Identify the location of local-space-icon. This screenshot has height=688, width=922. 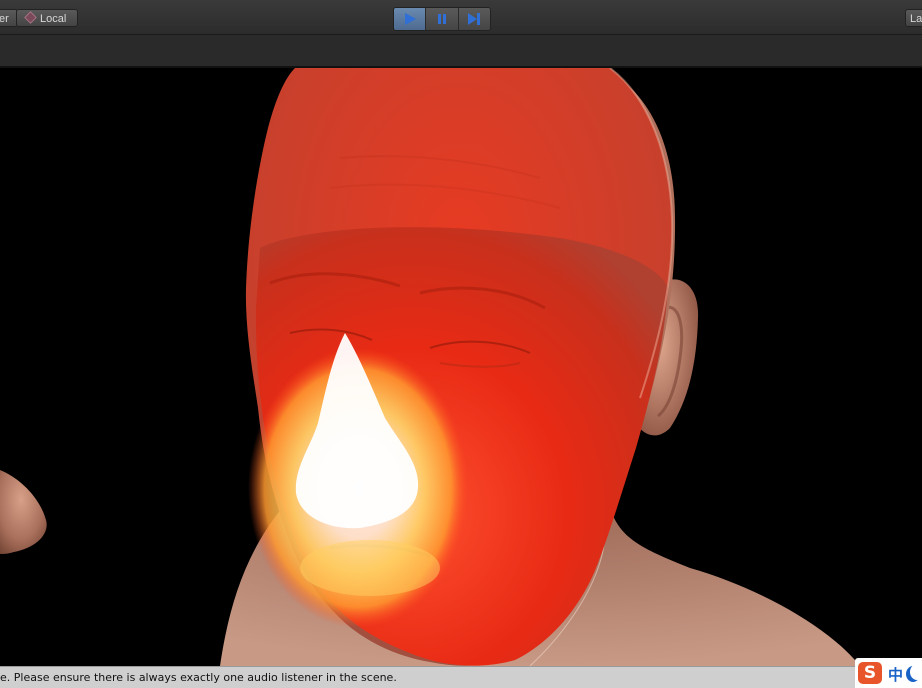
(30, 17).